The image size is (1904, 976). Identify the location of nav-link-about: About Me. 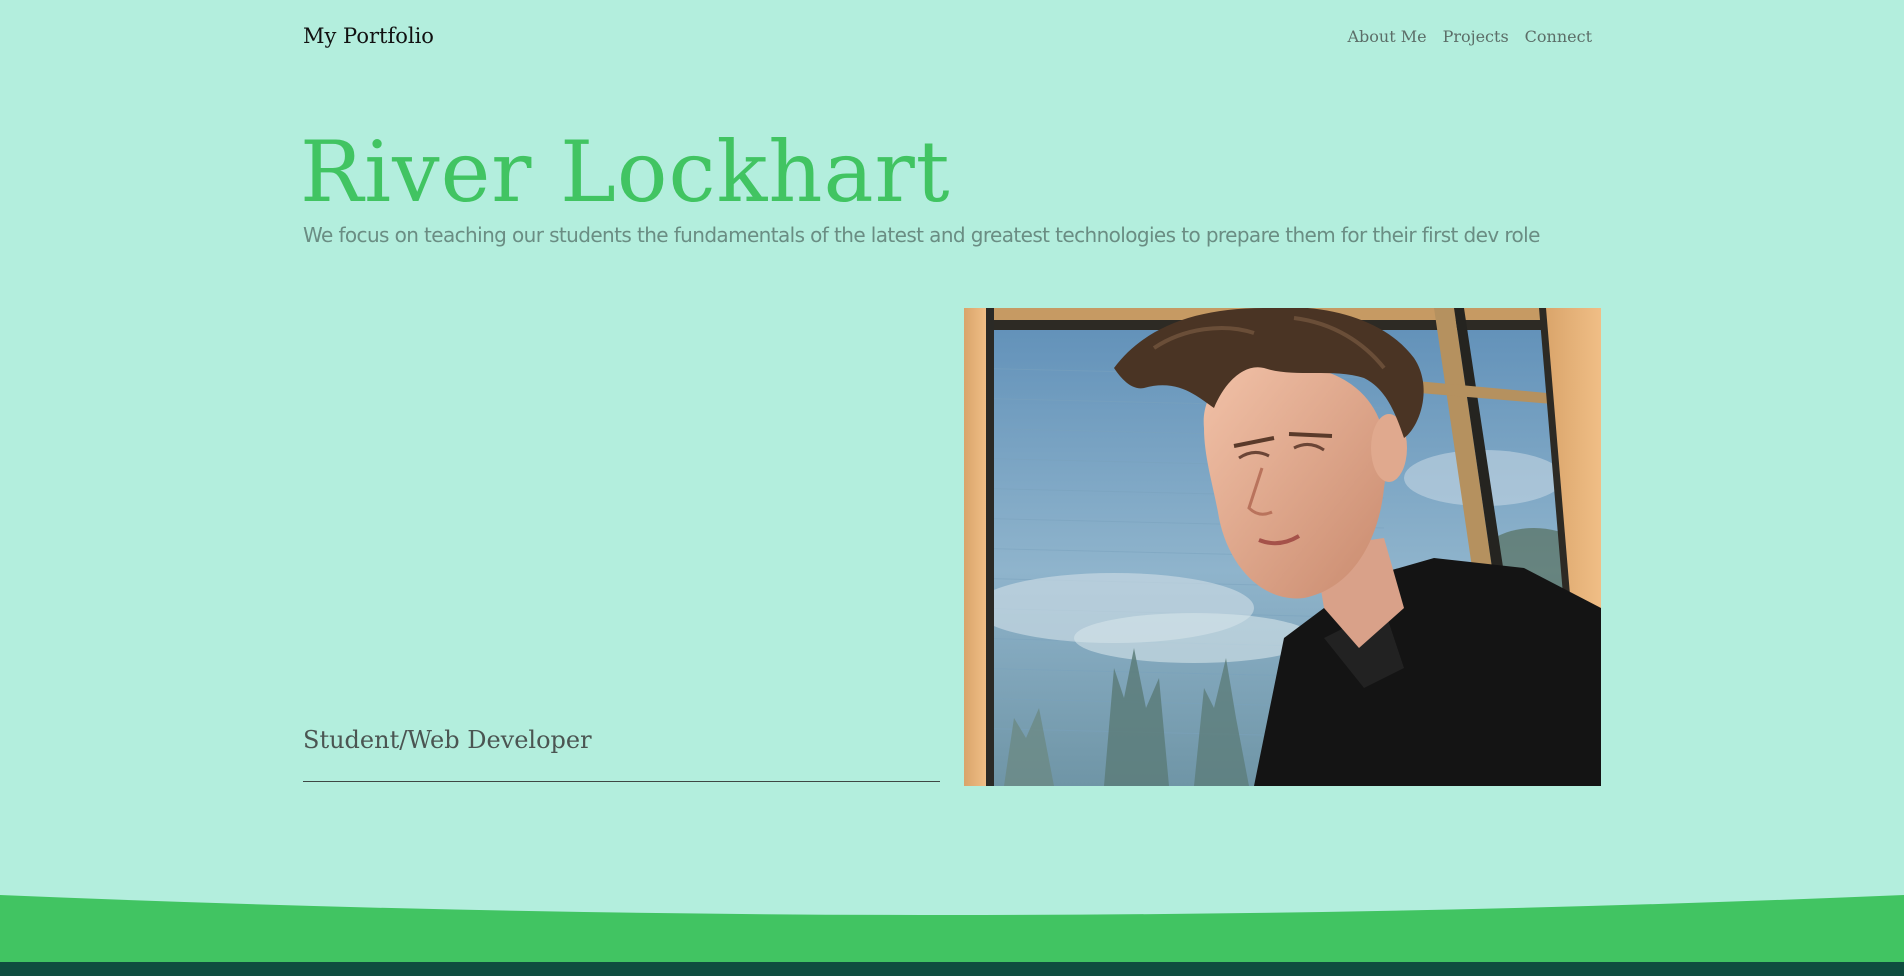
(1386, 36).